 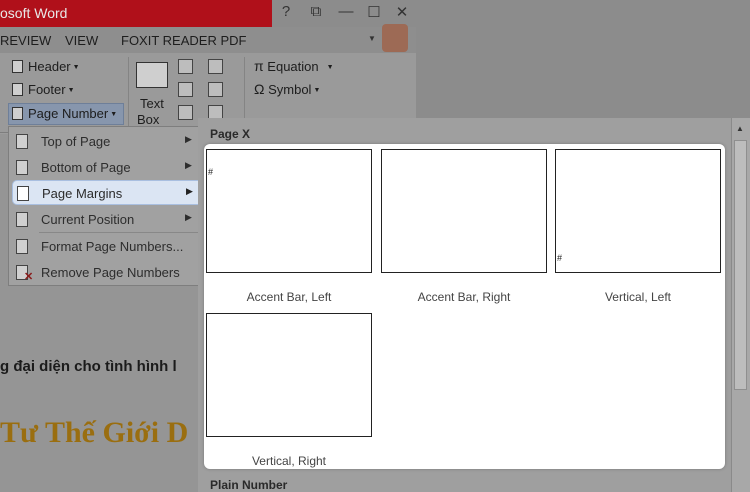 I want to click on gallery-item-accent-bar-left: #, so click(x=289, y=211).